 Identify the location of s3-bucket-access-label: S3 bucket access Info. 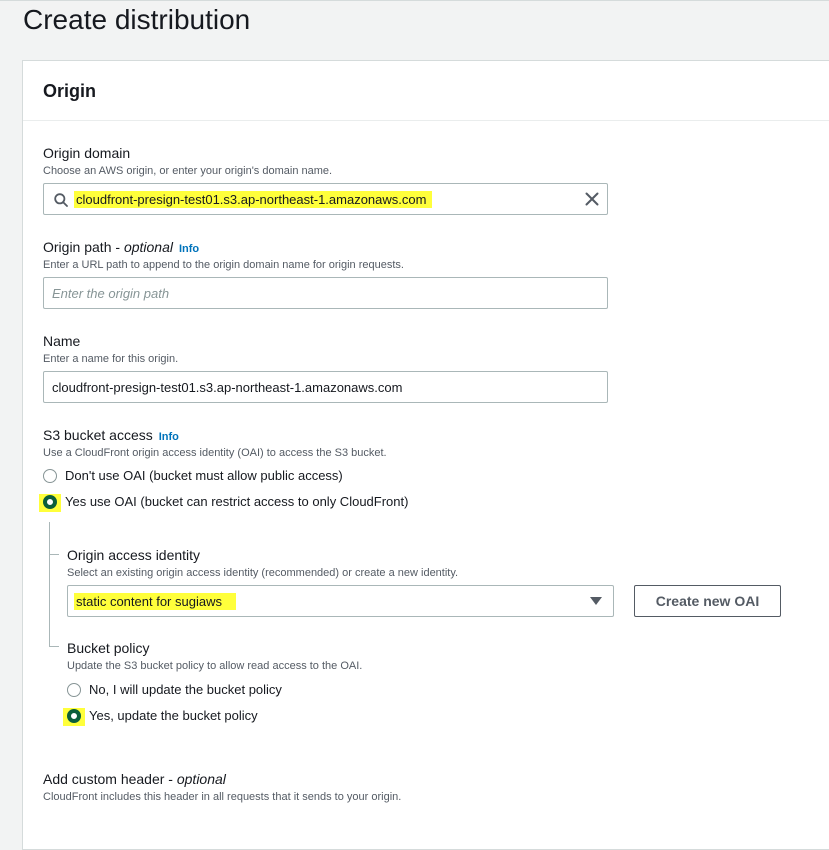
(111, 436).